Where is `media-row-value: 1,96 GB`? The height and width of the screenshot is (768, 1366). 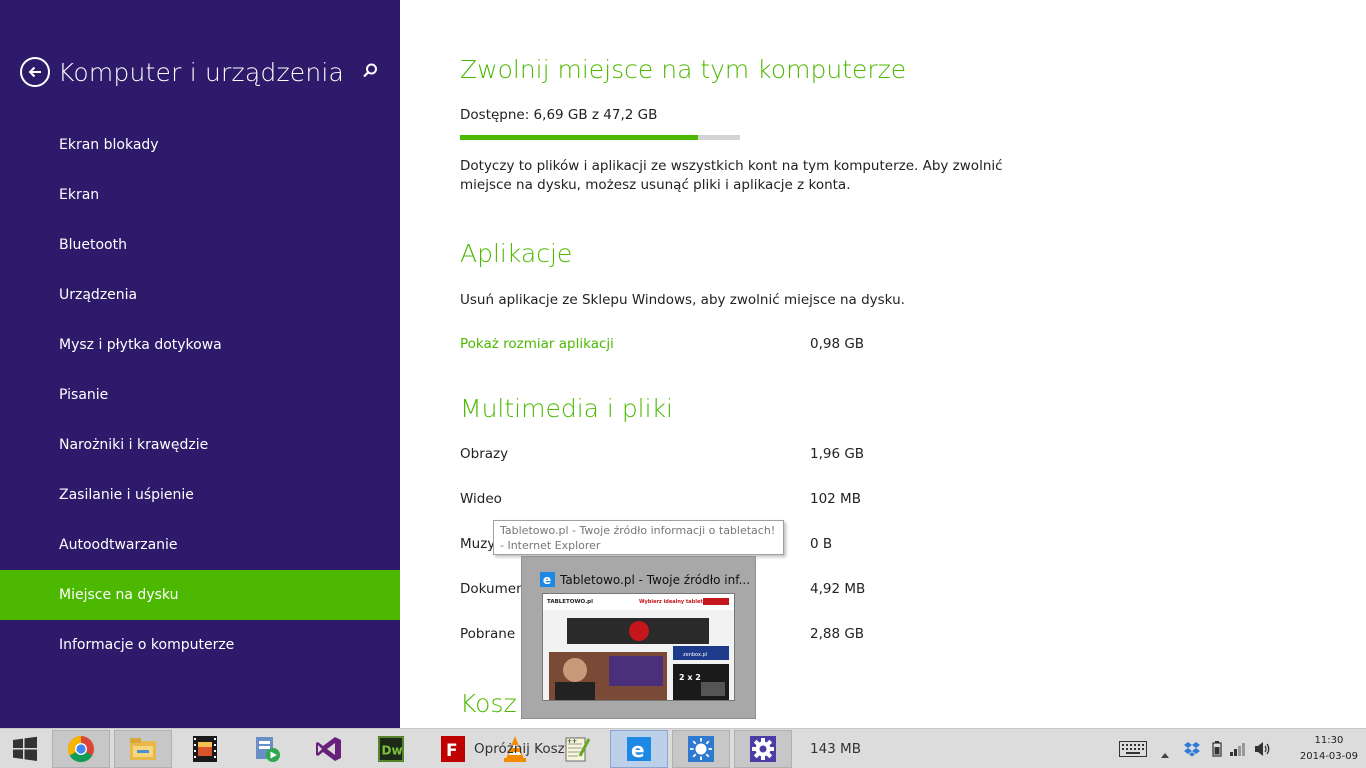 media-row-value: 1,96 GB is located at coordinates (837, 454).